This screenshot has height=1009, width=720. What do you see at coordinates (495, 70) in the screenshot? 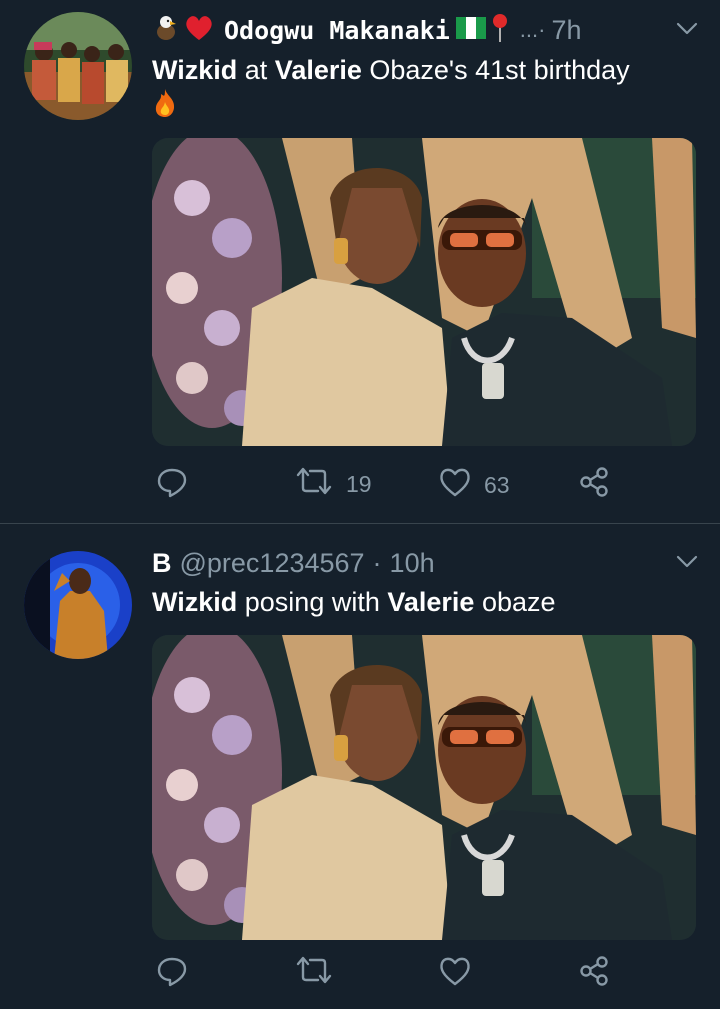
I see `text-segment: Obaze's 41st birthday` at bounding box center [495, 70].